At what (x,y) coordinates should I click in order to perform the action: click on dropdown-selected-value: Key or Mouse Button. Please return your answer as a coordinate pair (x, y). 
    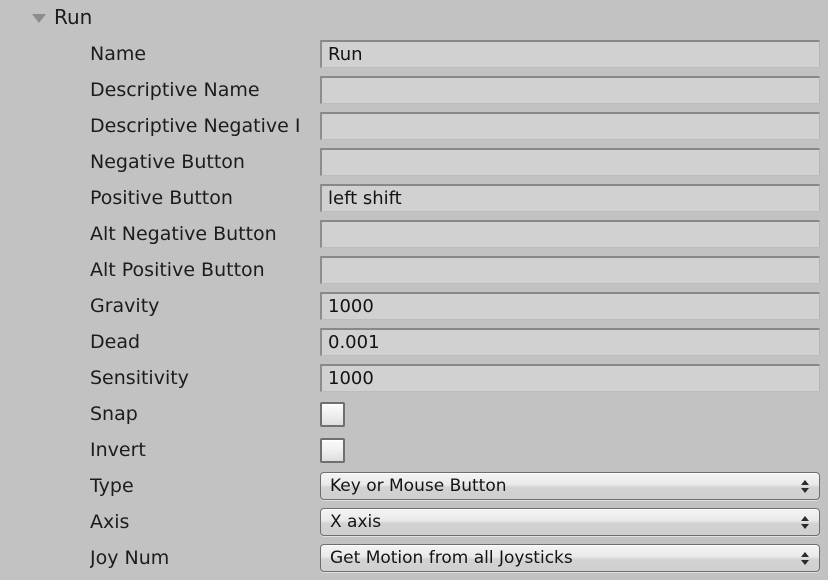
    Looking at the image, I should click on (418, 486).